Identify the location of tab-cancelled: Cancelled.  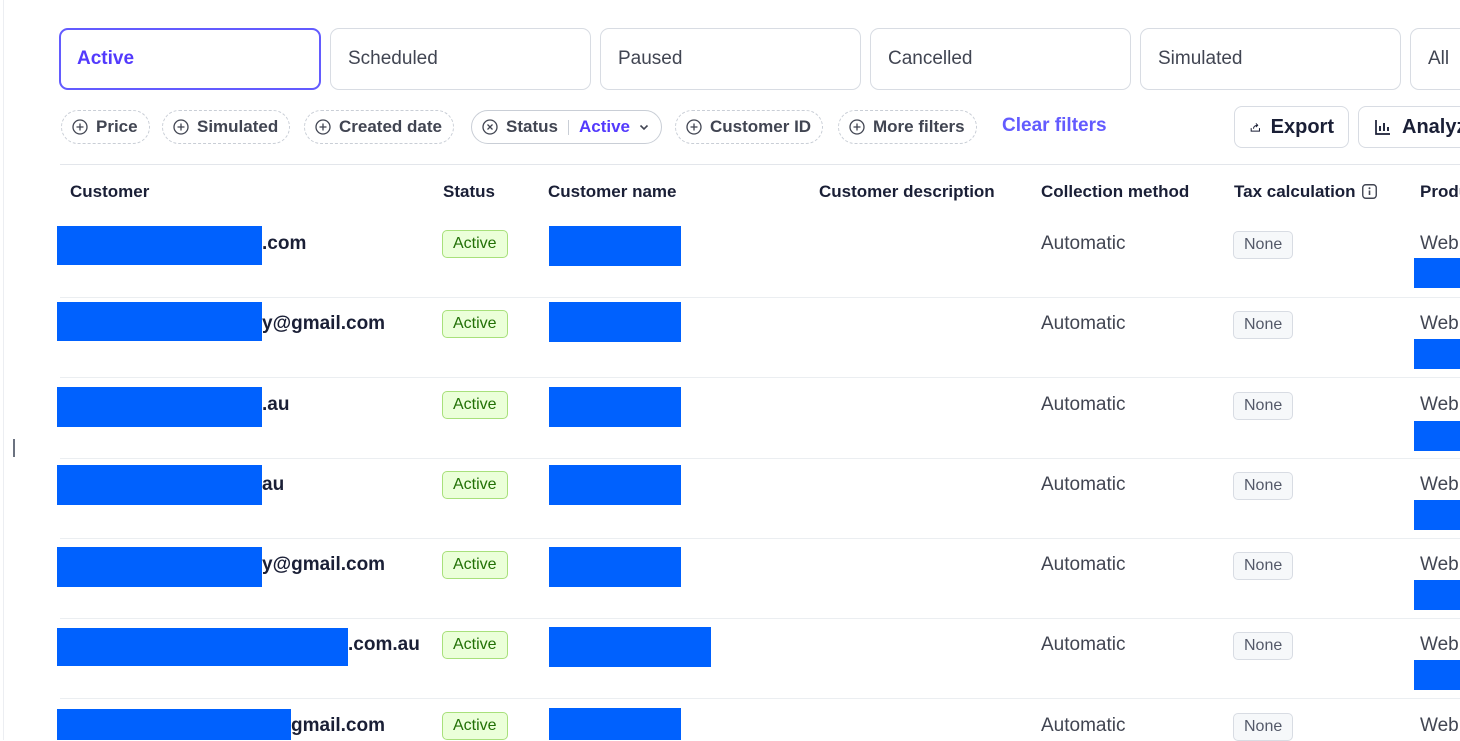
(1000, 59).